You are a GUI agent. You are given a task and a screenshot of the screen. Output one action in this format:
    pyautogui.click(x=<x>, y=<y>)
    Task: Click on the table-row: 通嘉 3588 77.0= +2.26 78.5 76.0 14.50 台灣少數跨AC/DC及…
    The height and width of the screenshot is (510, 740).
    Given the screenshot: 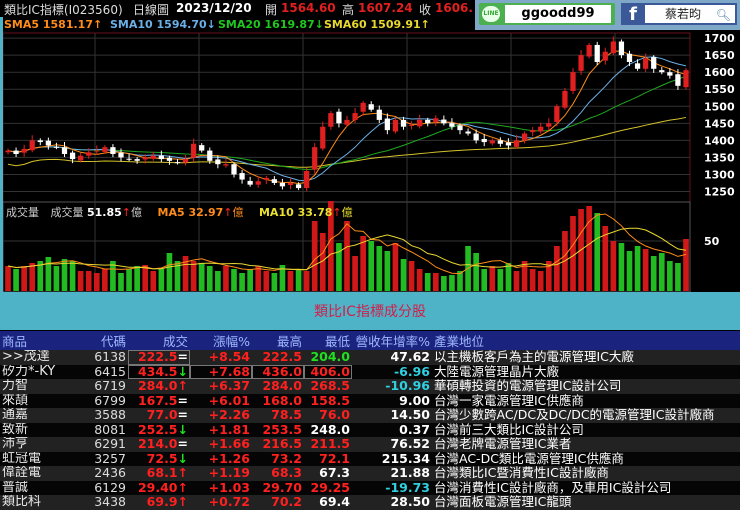 What is the action you would take?
    pyautogui.click(x=370, y=415)
    